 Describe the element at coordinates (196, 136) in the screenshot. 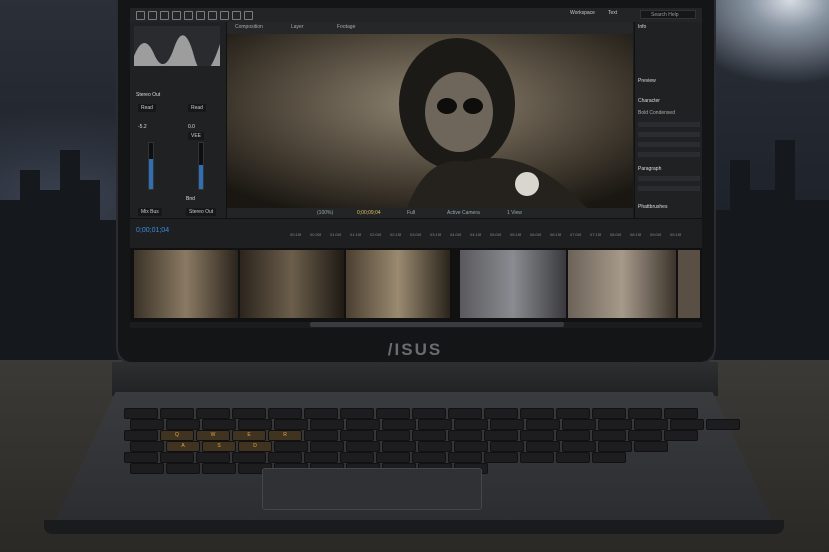

I see `channel2-button: VEE` at that location.